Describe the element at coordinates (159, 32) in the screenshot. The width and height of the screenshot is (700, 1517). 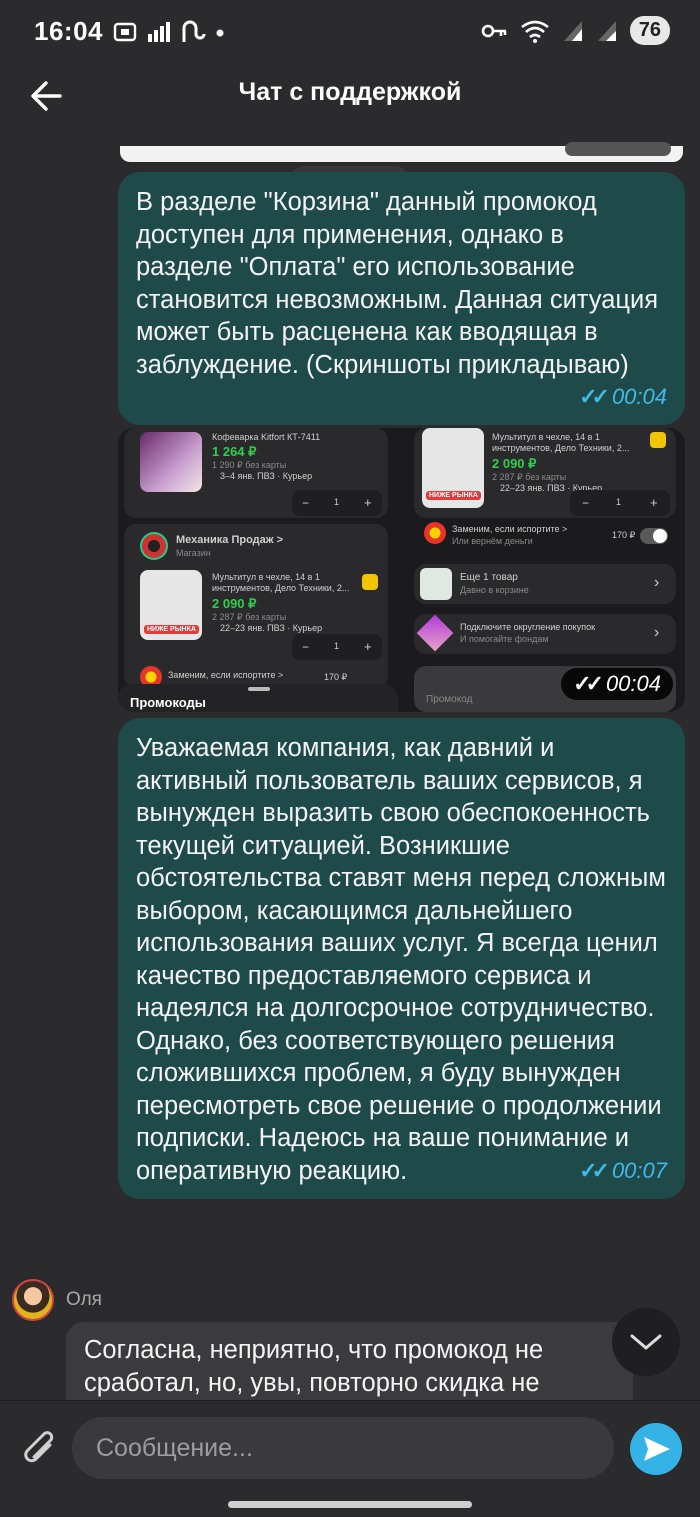
I see `signal-icon` at that location.